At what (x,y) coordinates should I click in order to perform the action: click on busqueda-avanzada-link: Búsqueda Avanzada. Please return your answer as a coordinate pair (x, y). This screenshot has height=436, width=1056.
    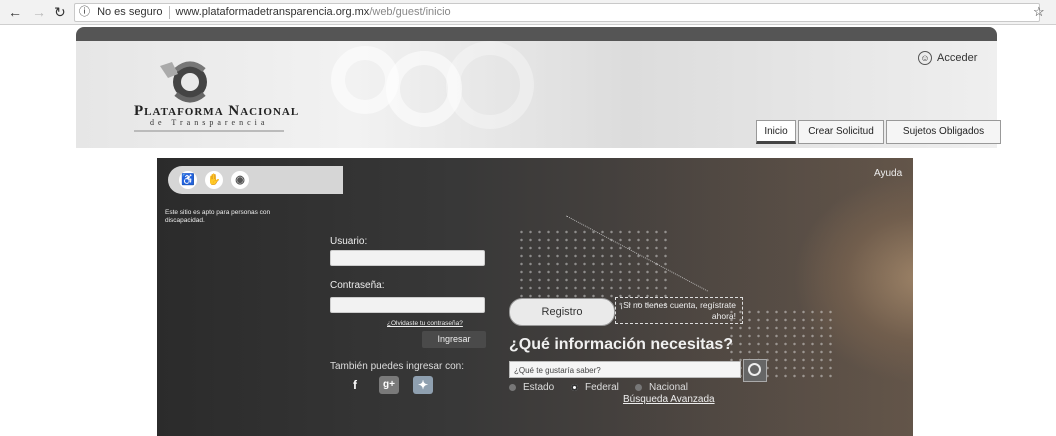
    Looking at the image, I should click on (669, 399).